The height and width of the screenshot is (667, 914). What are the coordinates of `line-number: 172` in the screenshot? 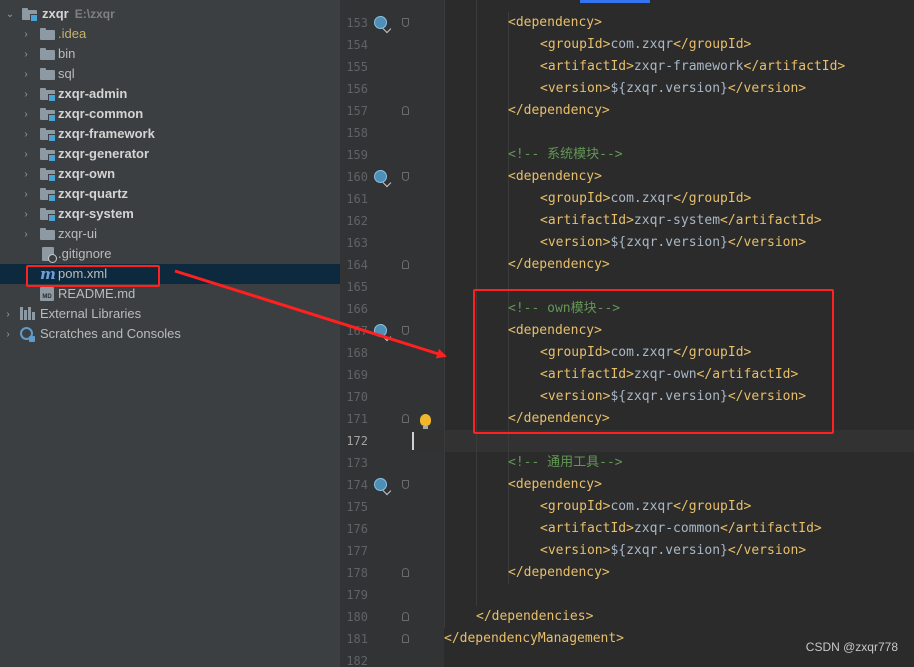 It's located at (357, 441).